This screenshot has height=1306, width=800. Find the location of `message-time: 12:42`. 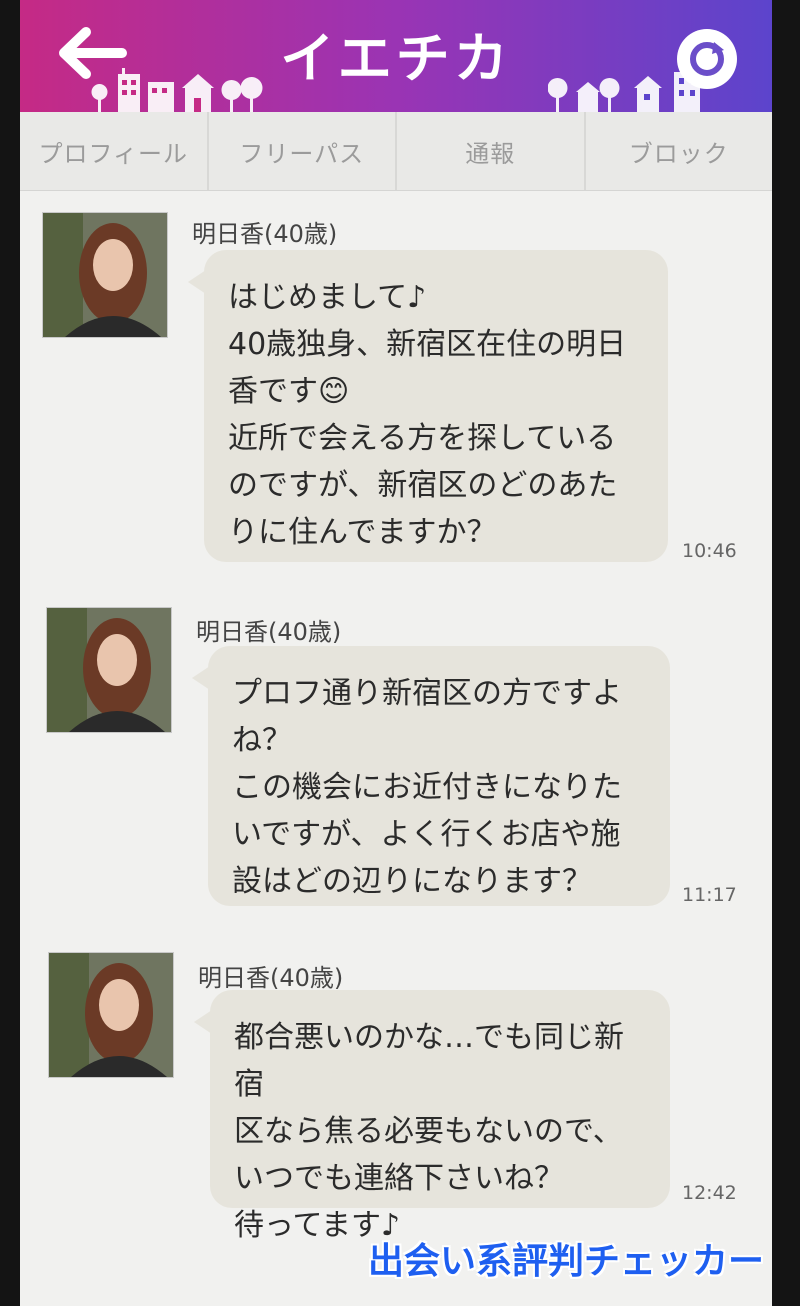

message-time: 12:42 is located at coordinates (709, 1193).